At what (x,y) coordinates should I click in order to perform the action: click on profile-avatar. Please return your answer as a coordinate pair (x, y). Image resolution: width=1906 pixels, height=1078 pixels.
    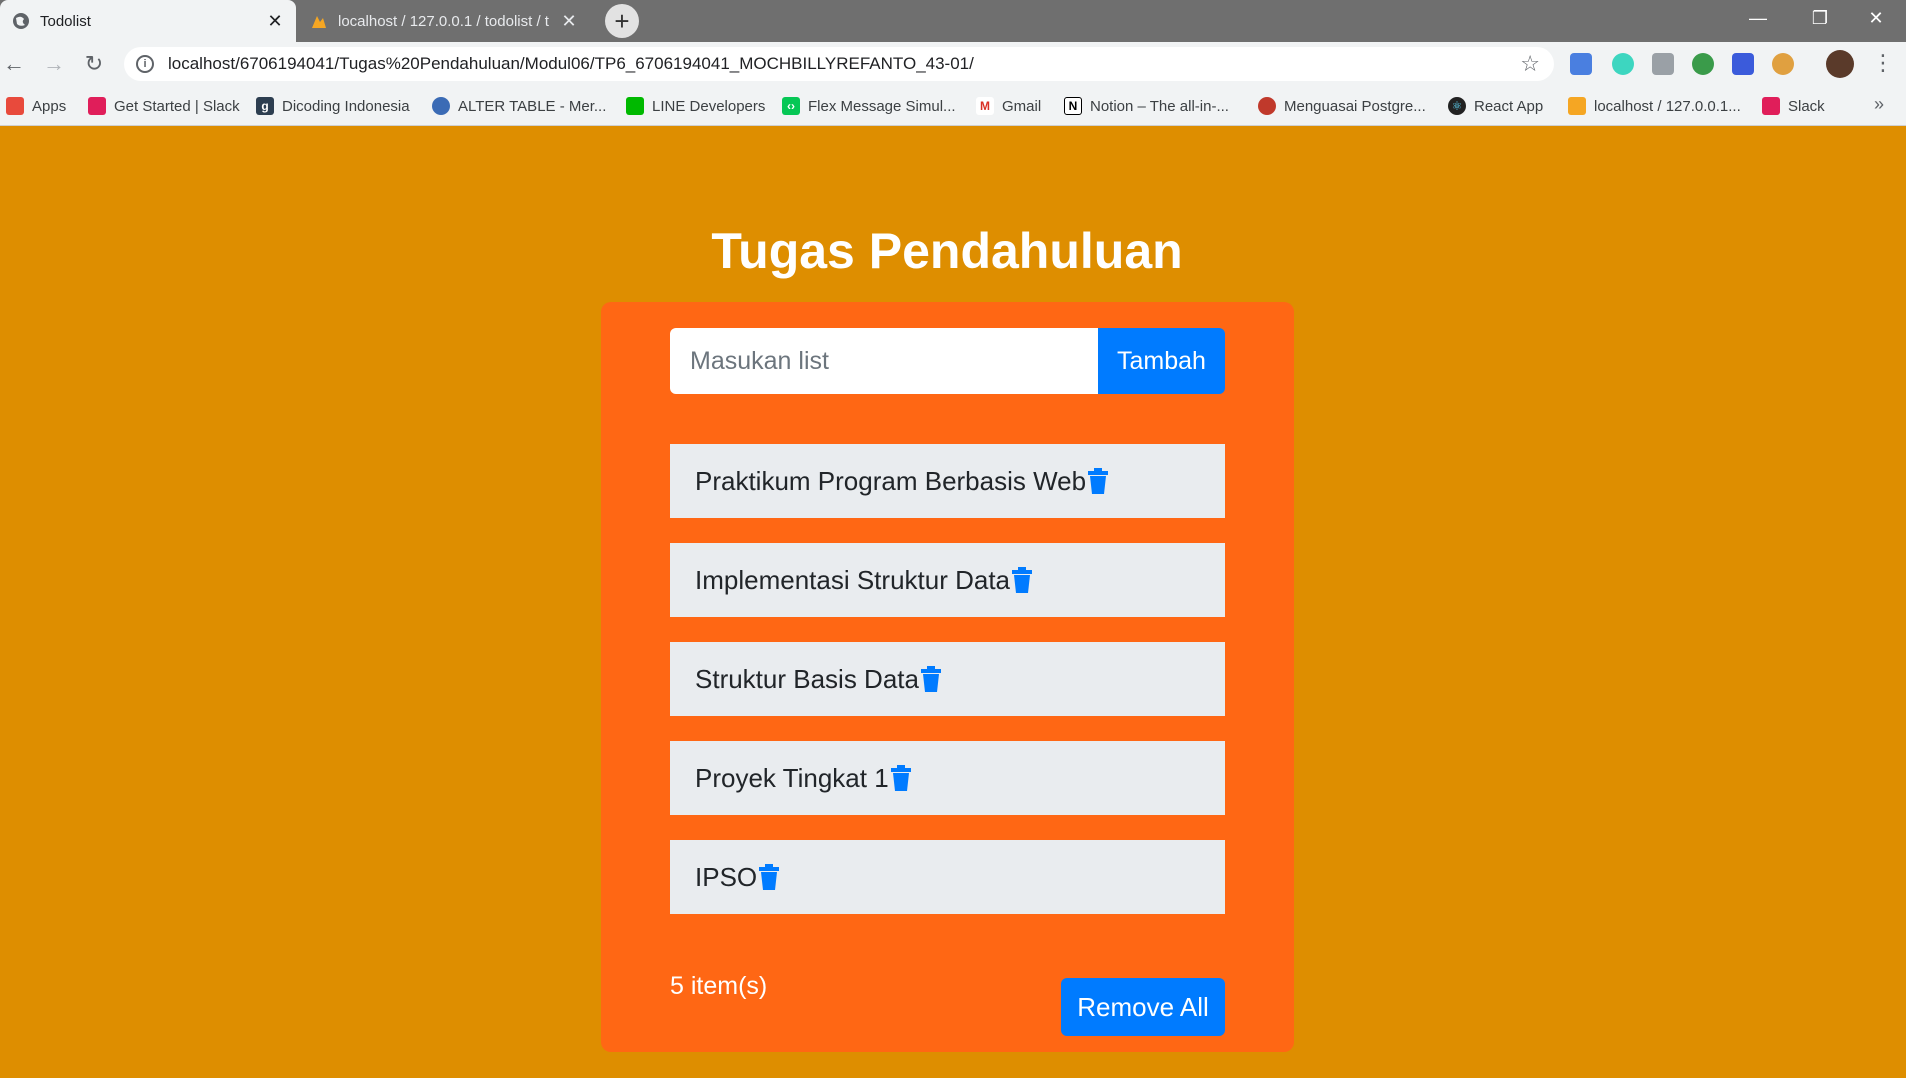
    Looking at the image, I should click on (1840, 64).